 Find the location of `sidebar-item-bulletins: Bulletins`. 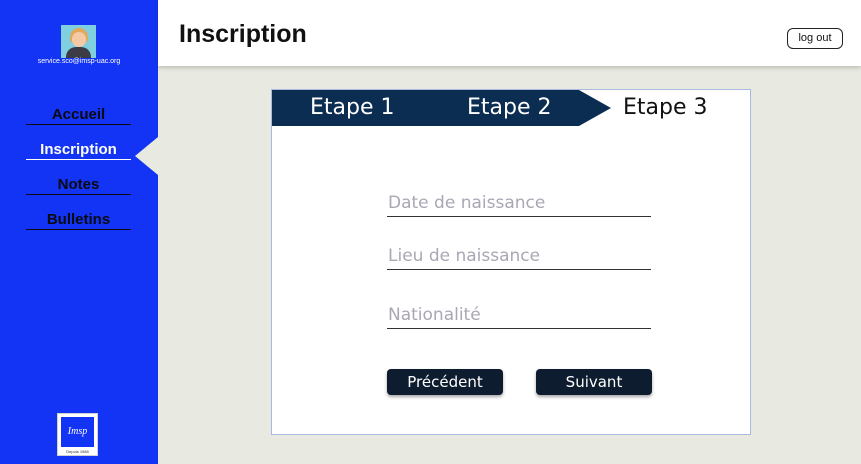

sidebar-item-bulletins: Bulletins is located at coordinates (78, 220).